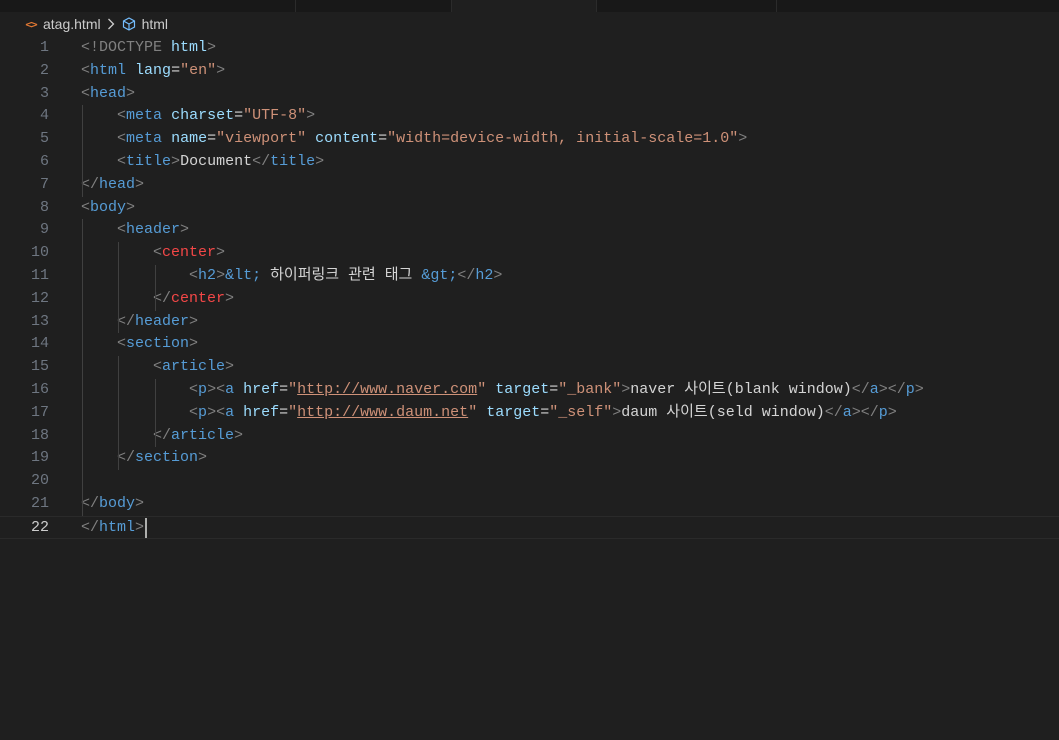 This screenshot has height=740, width=1059. Describe the element at coordinates (149, 161) in the screenshot. I see `code-token: title` at that location.